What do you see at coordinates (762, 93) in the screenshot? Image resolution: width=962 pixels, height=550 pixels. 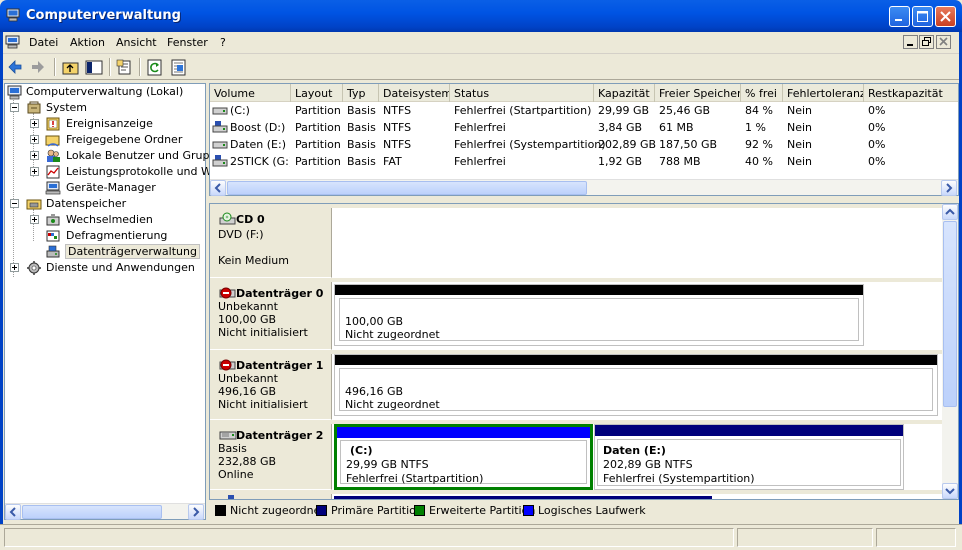 I see `column-header-prozent-frei: % frei` at bounding box center [762, 93].